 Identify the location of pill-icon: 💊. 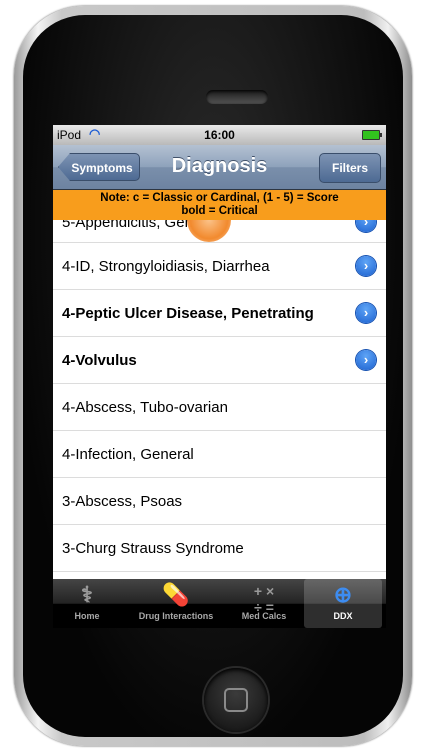
(176, 594).